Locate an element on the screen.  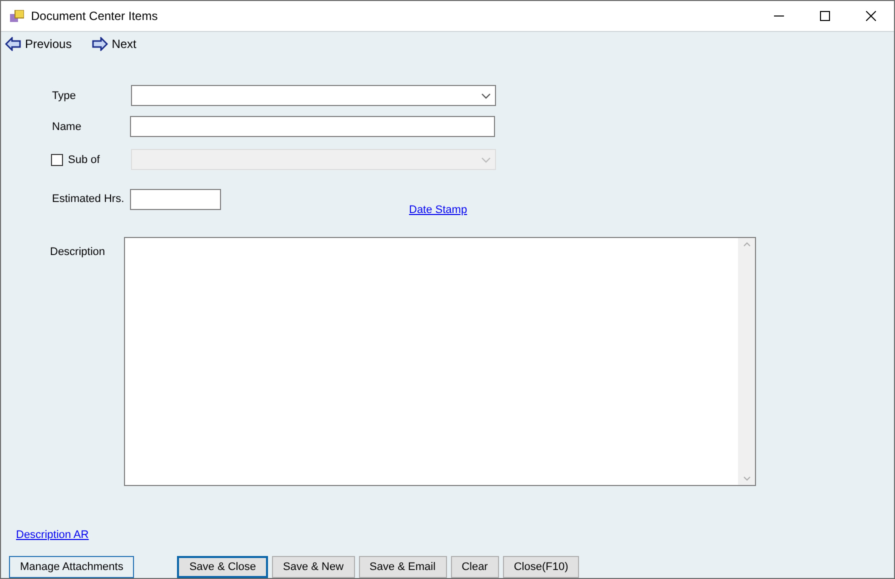
form-button: Save & Close is located at coordinates (222, 567).